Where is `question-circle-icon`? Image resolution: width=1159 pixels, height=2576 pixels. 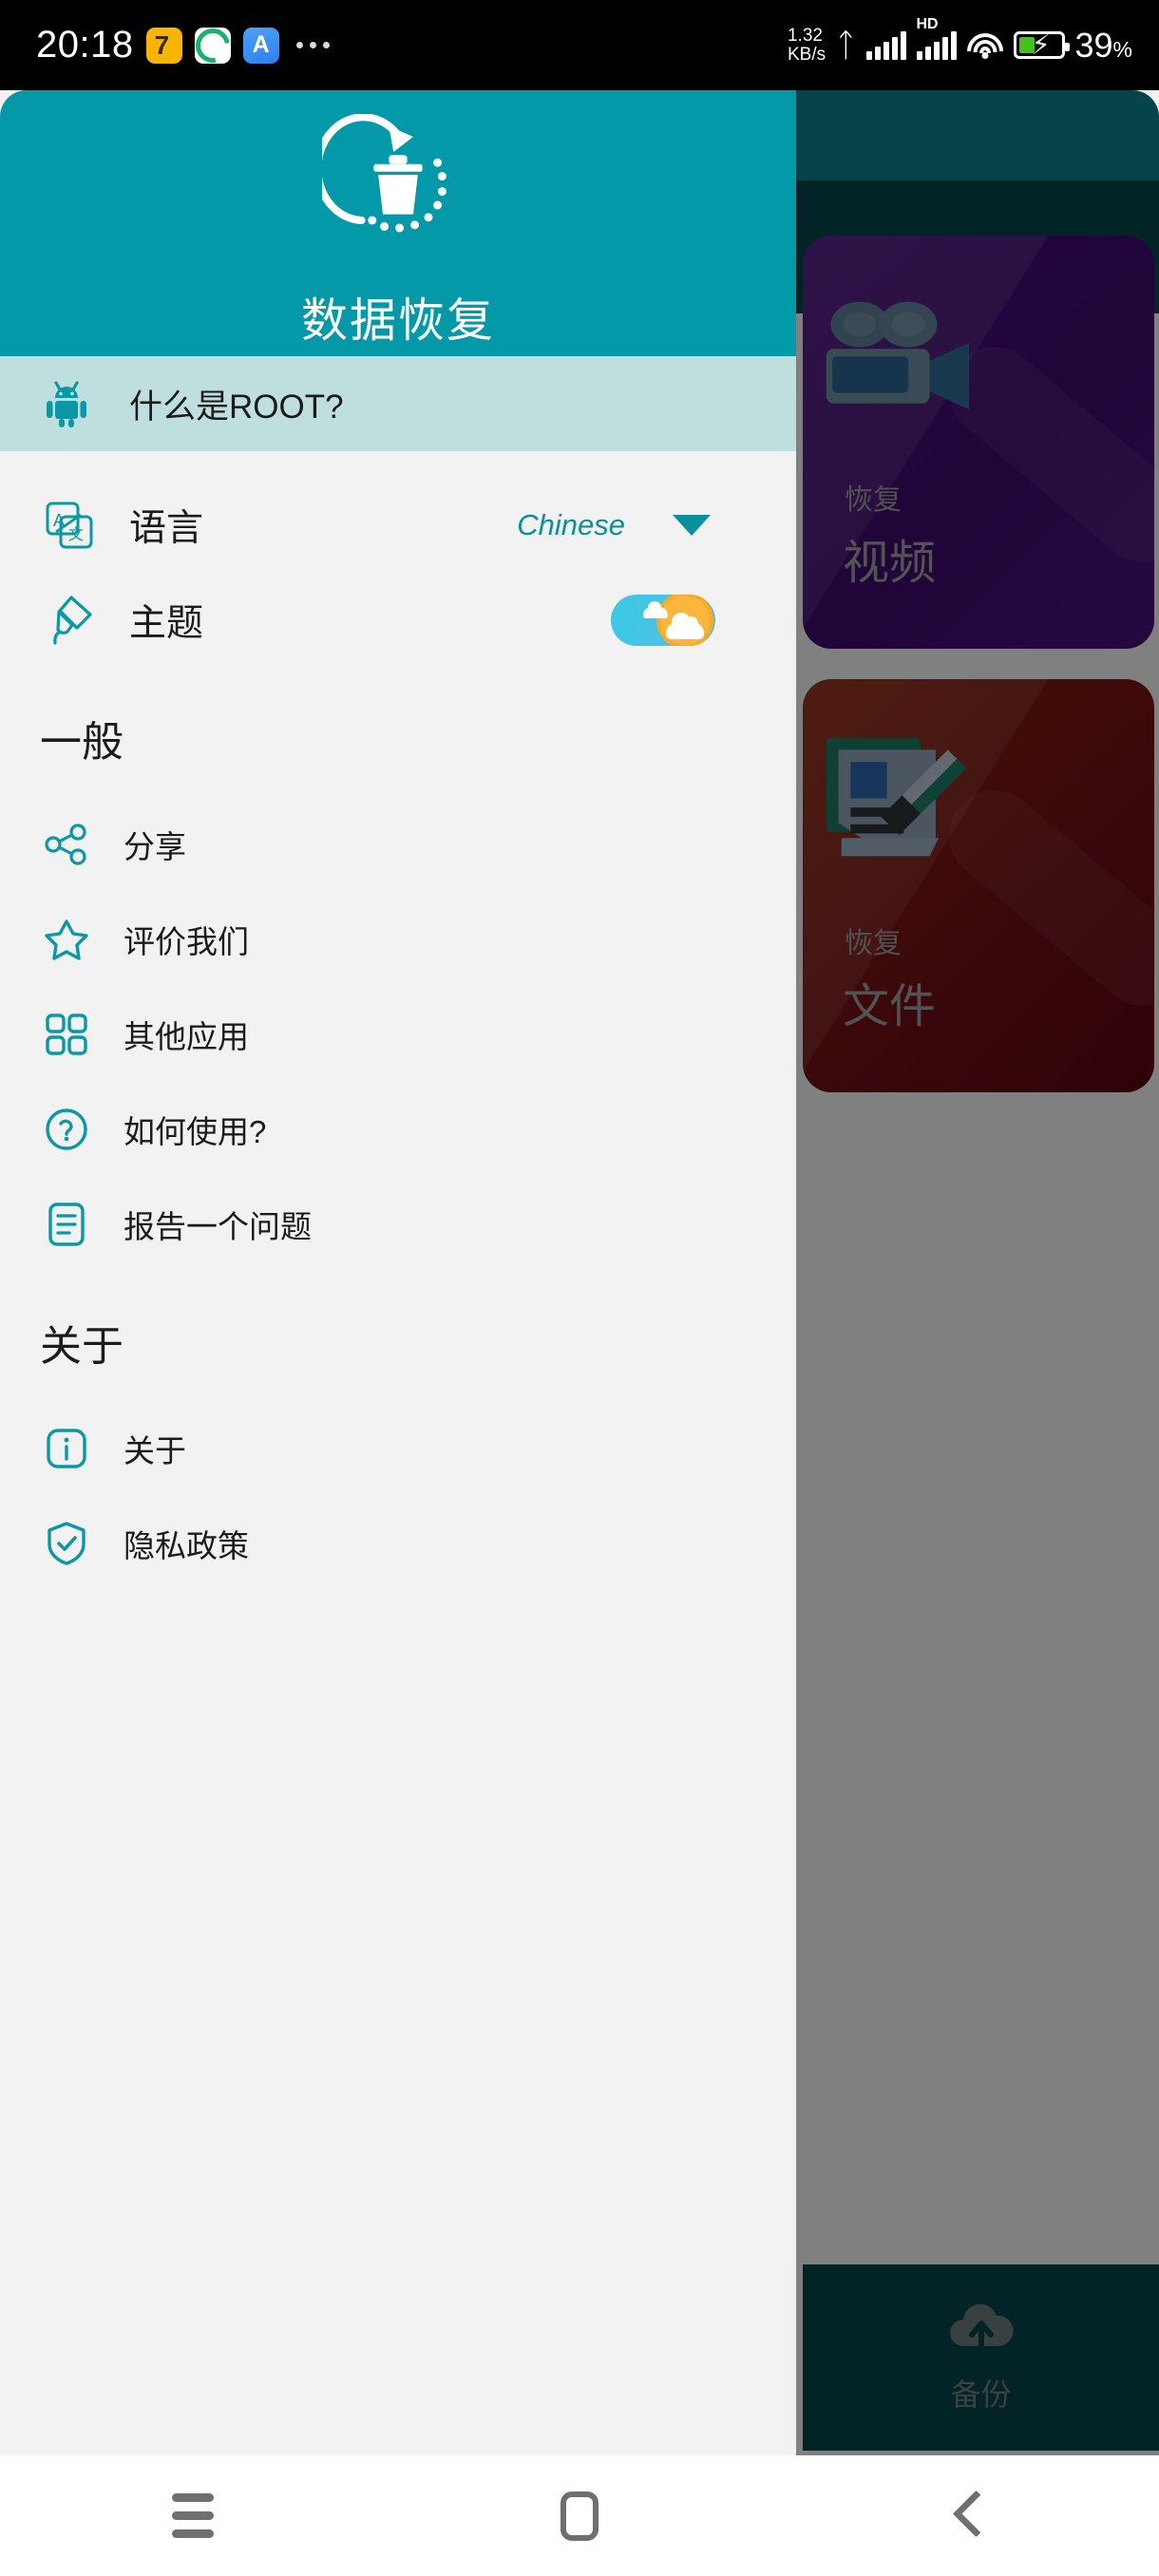
question-circle-icon is located at coordinates (66, 1129).